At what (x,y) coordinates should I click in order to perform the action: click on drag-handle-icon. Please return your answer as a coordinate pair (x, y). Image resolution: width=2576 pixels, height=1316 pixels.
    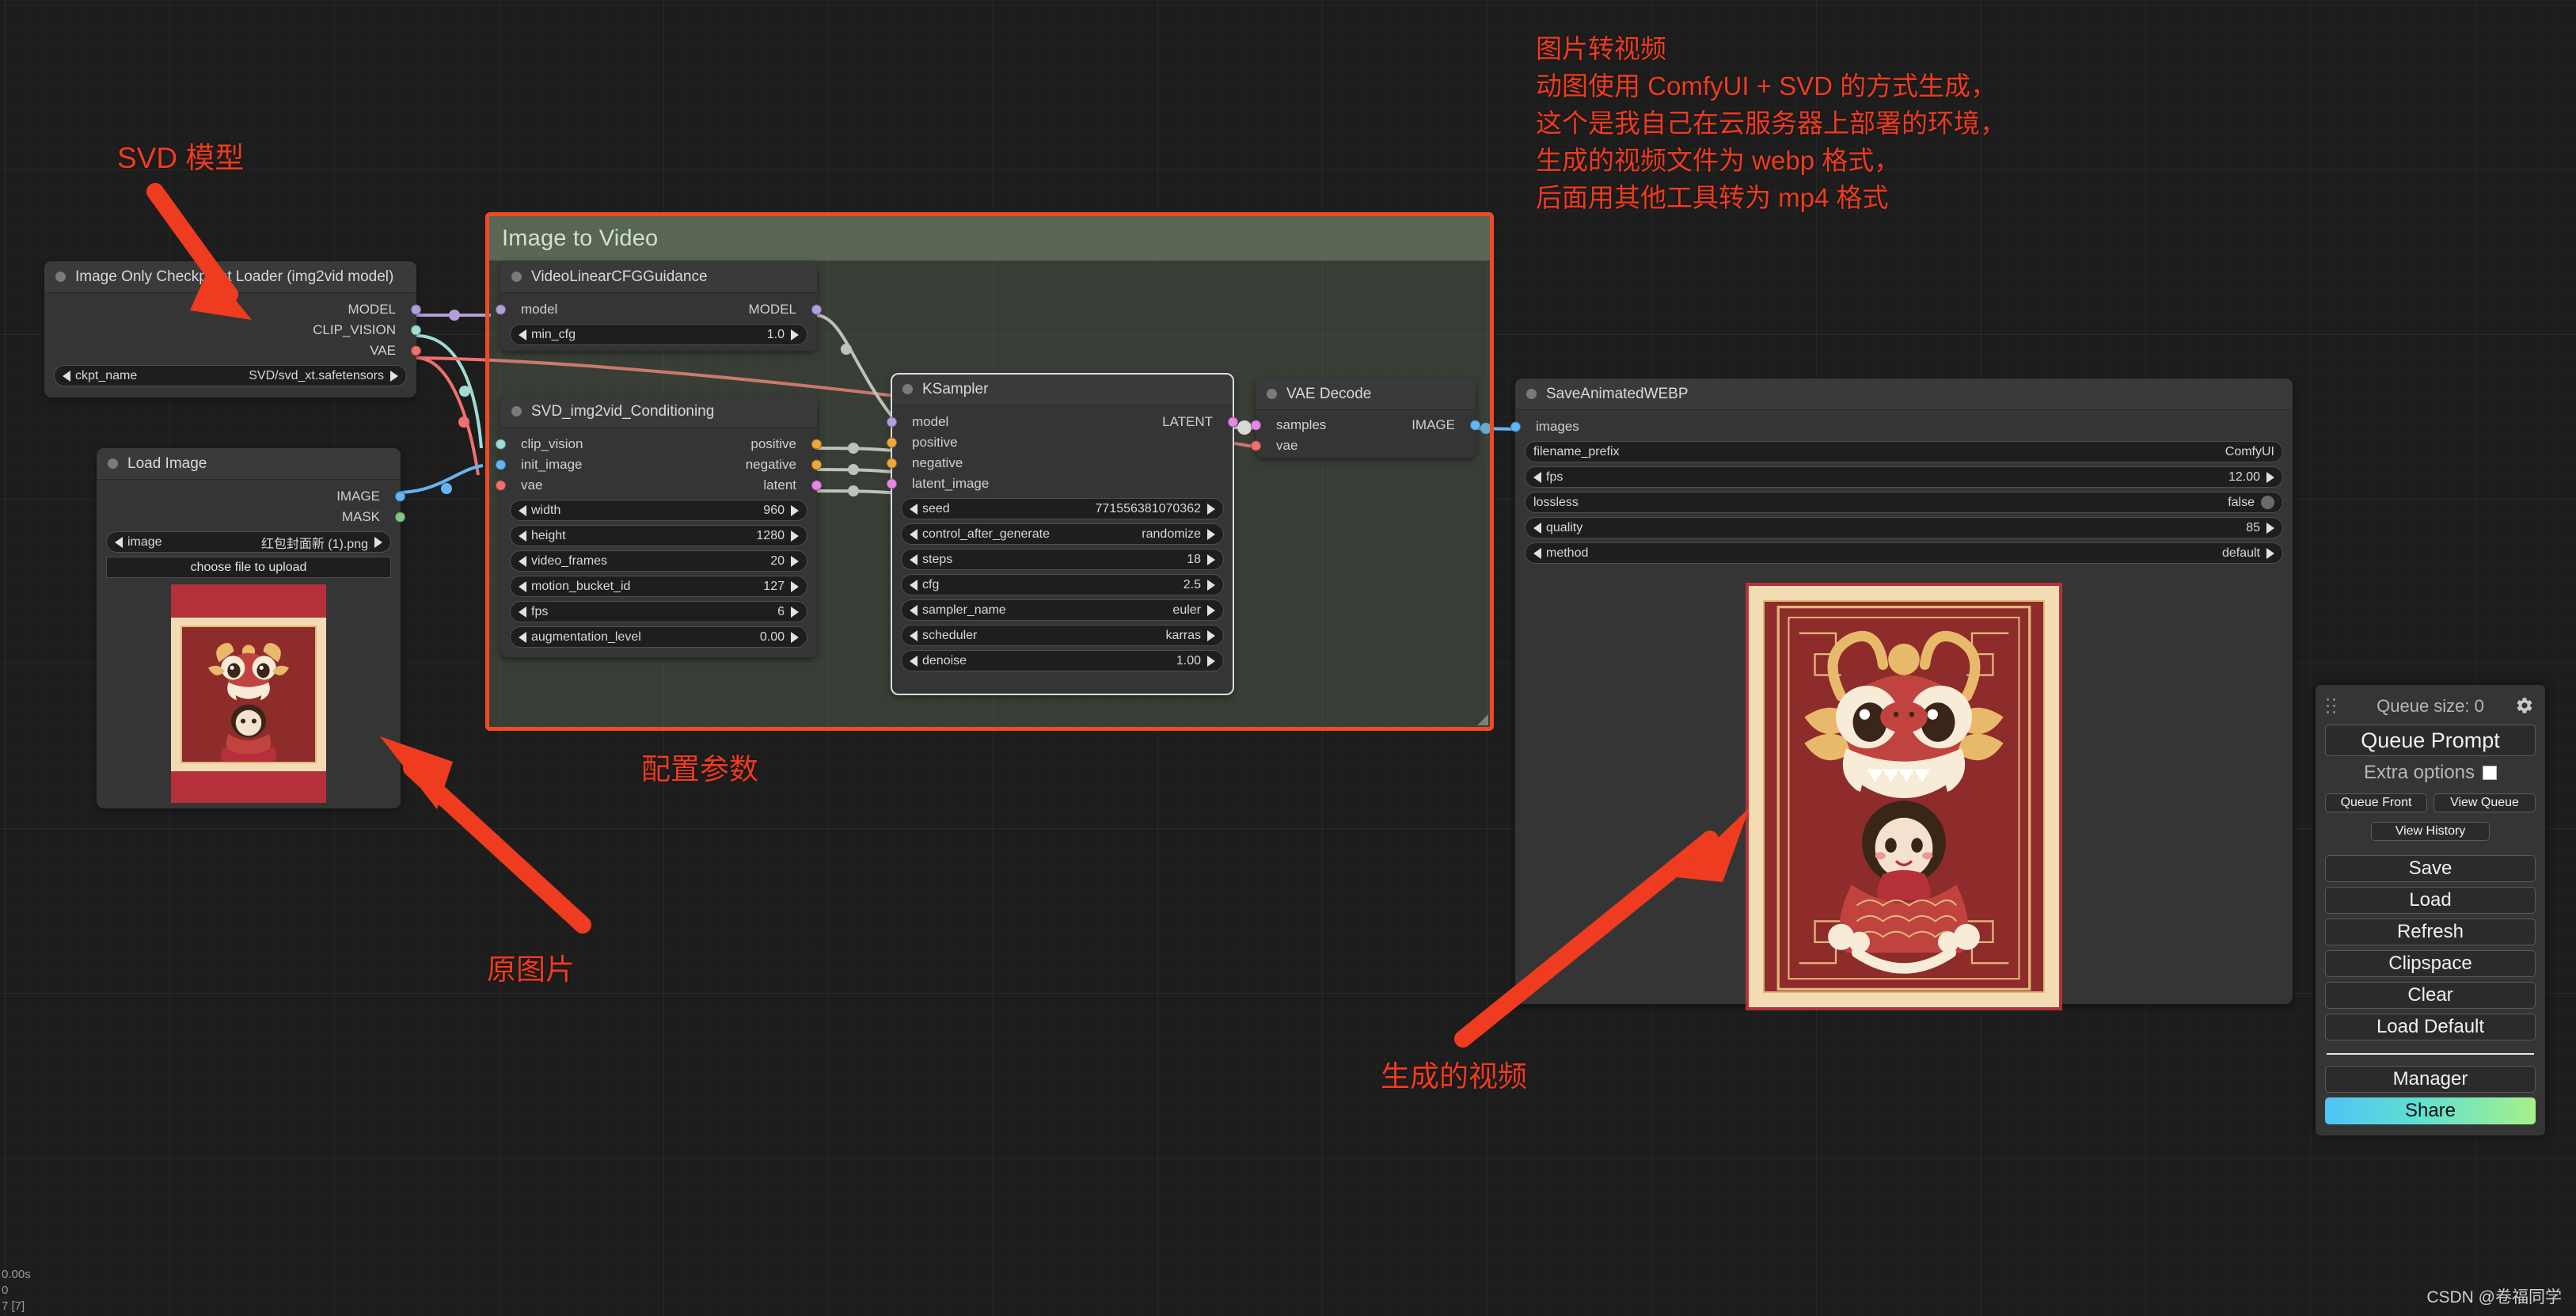
    Looking at the image, I should click on (2333, 706).